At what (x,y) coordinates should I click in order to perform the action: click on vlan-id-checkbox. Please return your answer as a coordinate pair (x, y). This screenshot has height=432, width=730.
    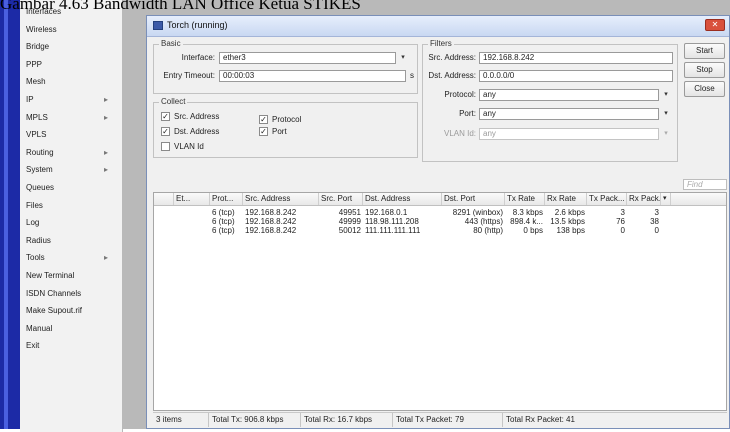
    Looking at the image, I should click on (165, 146).